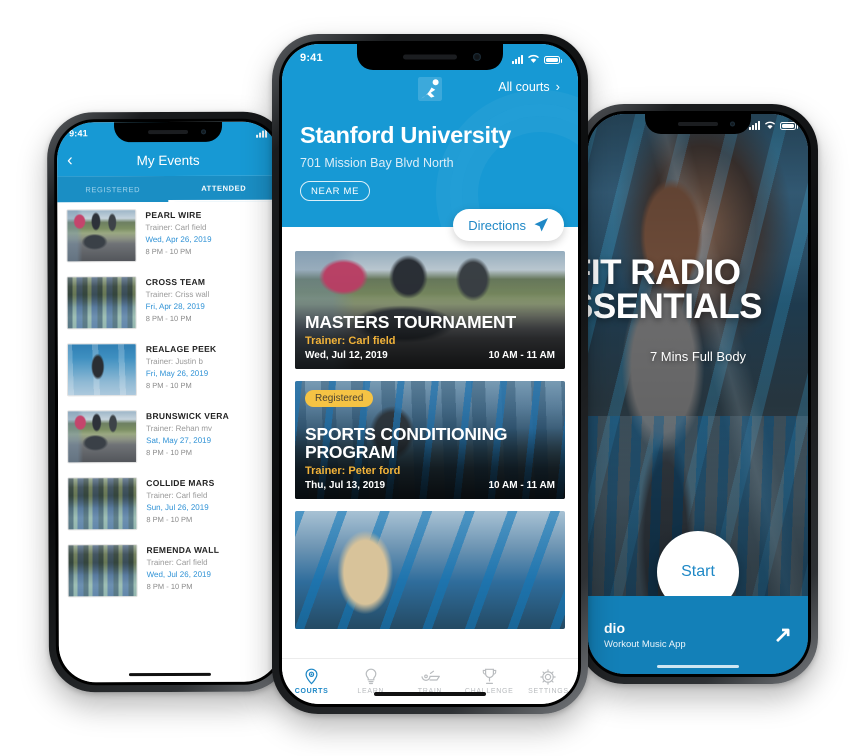  Describe the element at coordinates (311, 691) in the screenshot. I see `tab-label: COURTS` at that location.